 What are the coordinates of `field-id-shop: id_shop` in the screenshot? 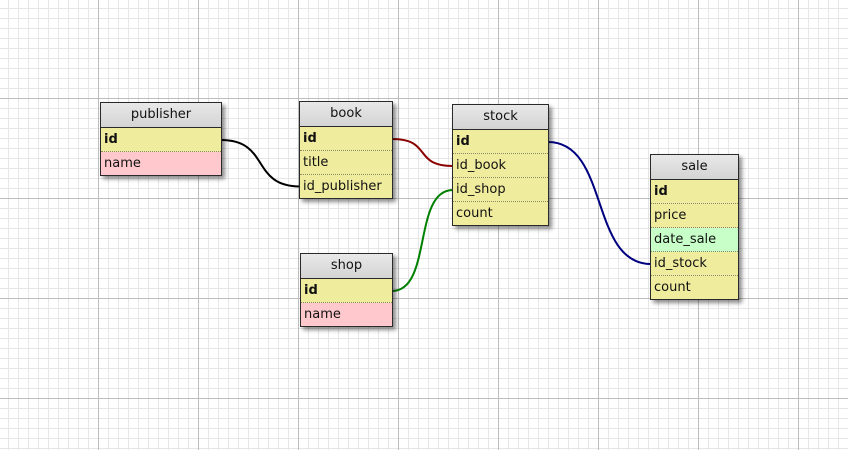 It's located at (500, 190).